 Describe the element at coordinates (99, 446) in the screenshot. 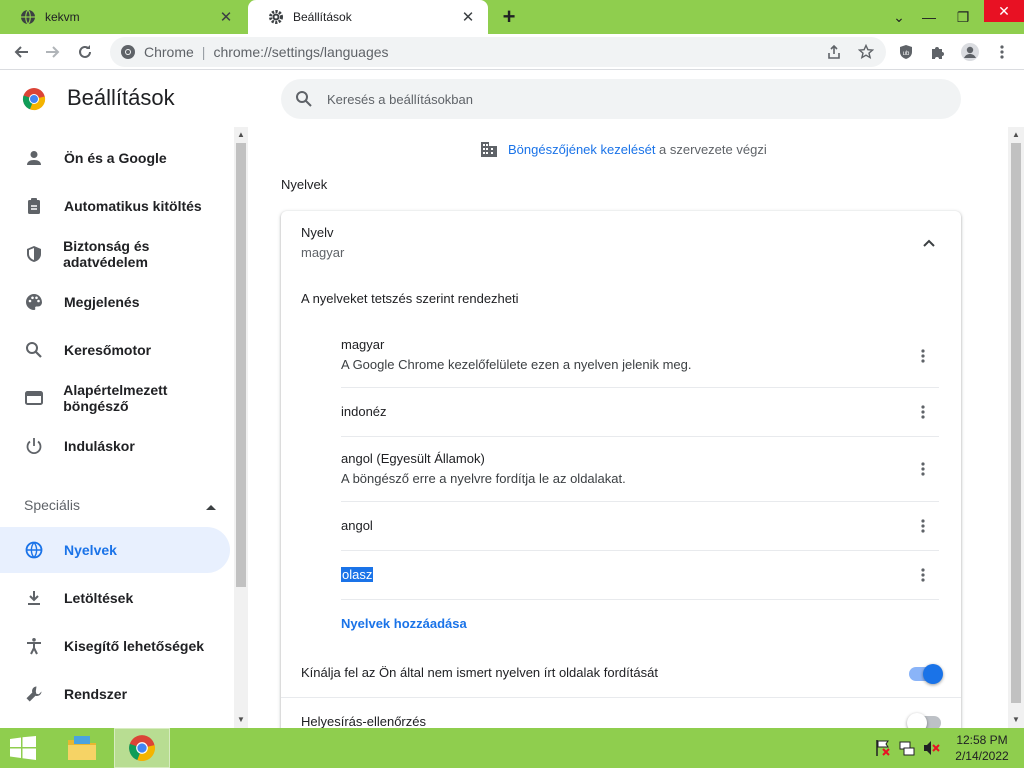

I see `sidebar-item-label: Induláskor` at that location.